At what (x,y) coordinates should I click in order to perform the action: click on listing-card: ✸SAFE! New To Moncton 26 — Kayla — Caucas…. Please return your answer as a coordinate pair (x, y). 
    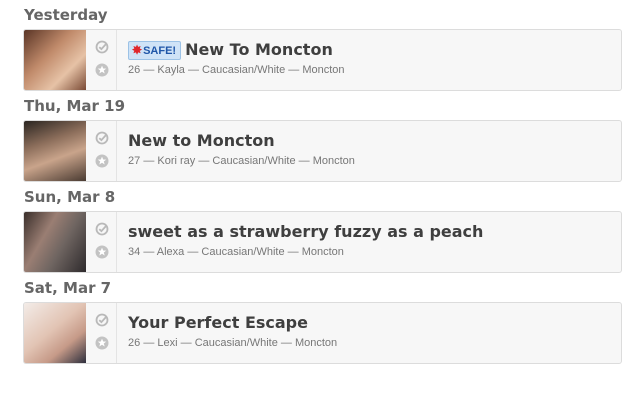
    Looking at the image, I should click on (322, 60).